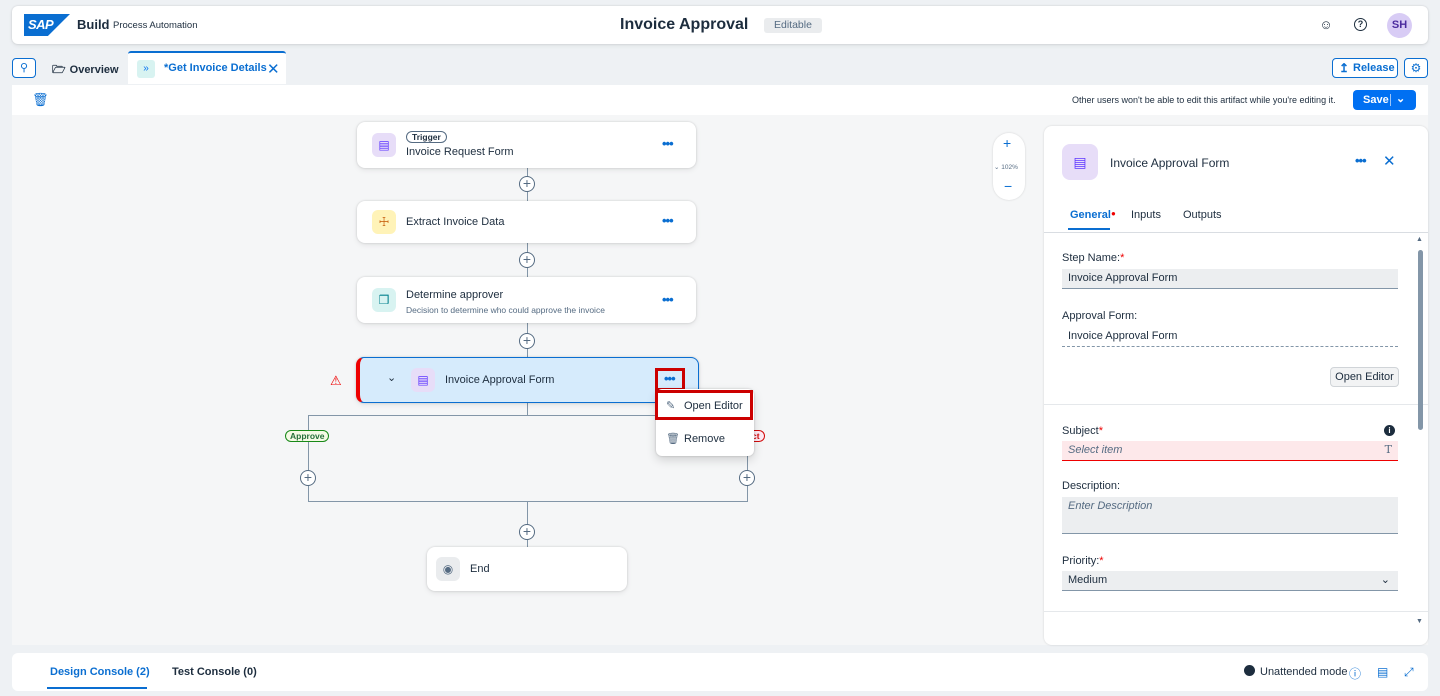 Image resolution: width=1440 pixels, height=696 pixels. I want to click on tab-overview: 🗁 Overview, so click(85, 68).